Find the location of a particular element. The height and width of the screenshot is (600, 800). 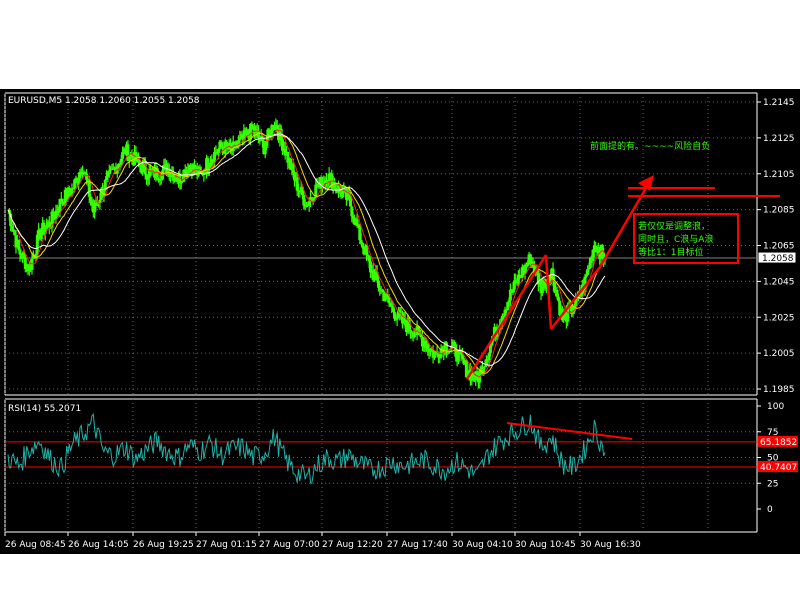

time-tick-label: 30 Aug 16:30 is located at coordinates (610, 545).